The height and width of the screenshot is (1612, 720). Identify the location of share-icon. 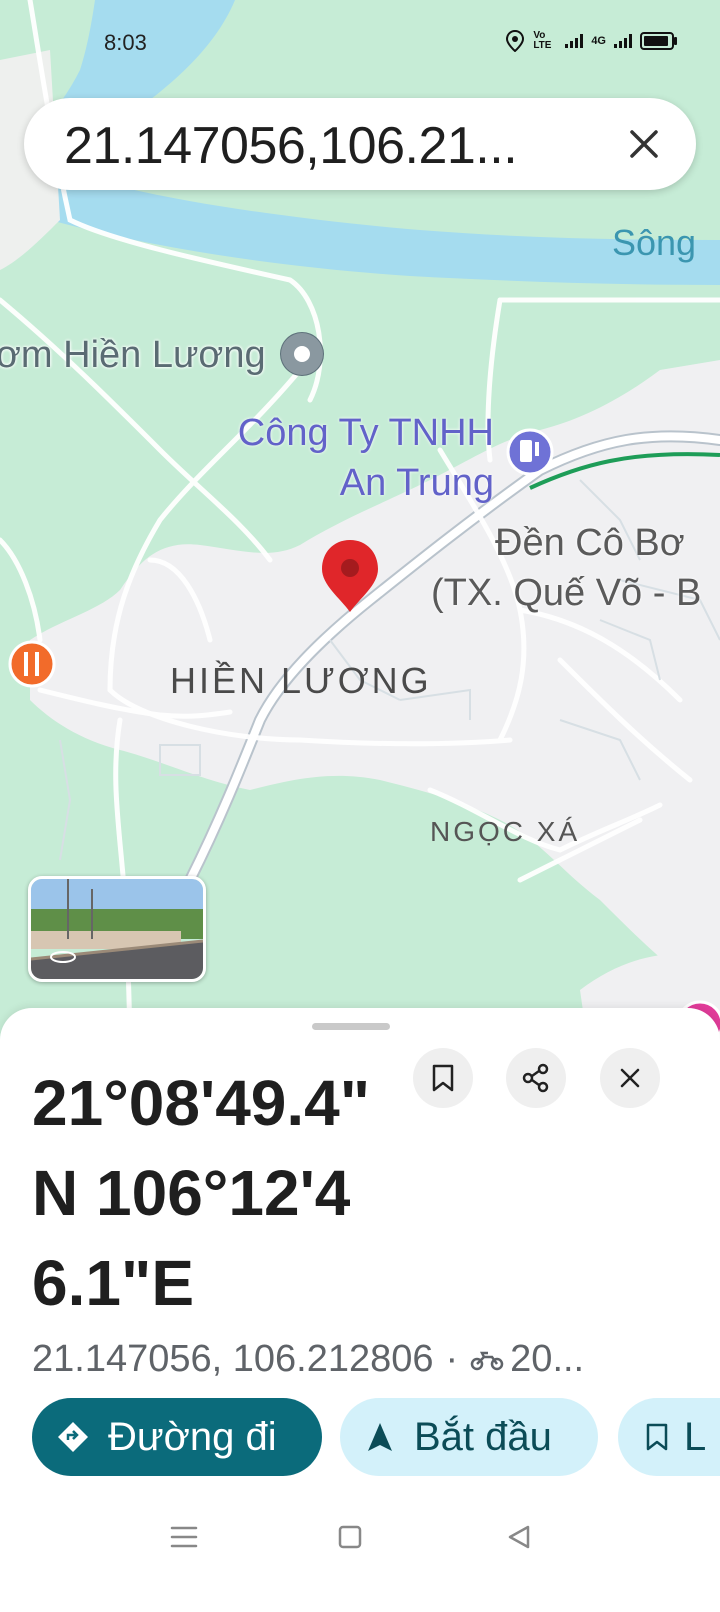
(535, 1078).